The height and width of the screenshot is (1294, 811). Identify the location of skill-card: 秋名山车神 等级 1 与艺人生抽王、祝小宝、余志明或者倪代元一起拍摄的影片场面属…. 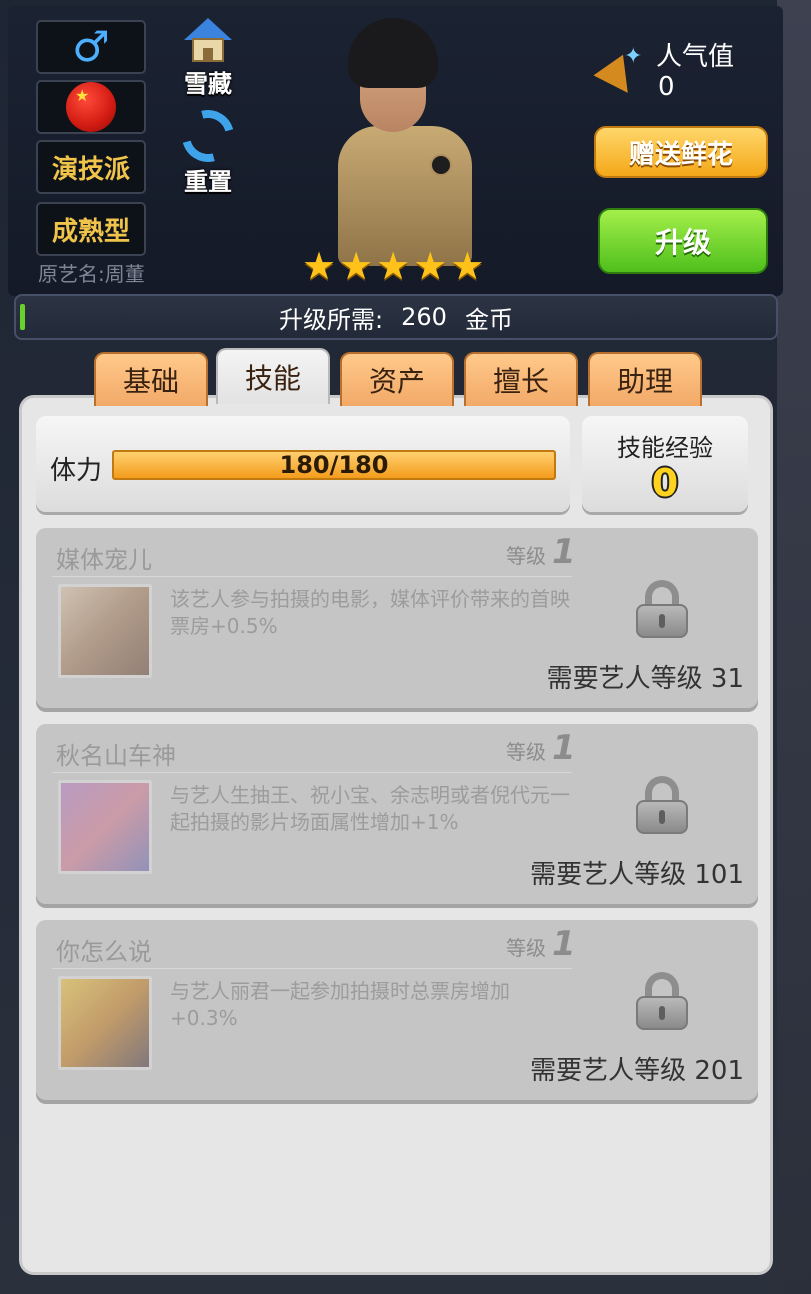
(397, 814).